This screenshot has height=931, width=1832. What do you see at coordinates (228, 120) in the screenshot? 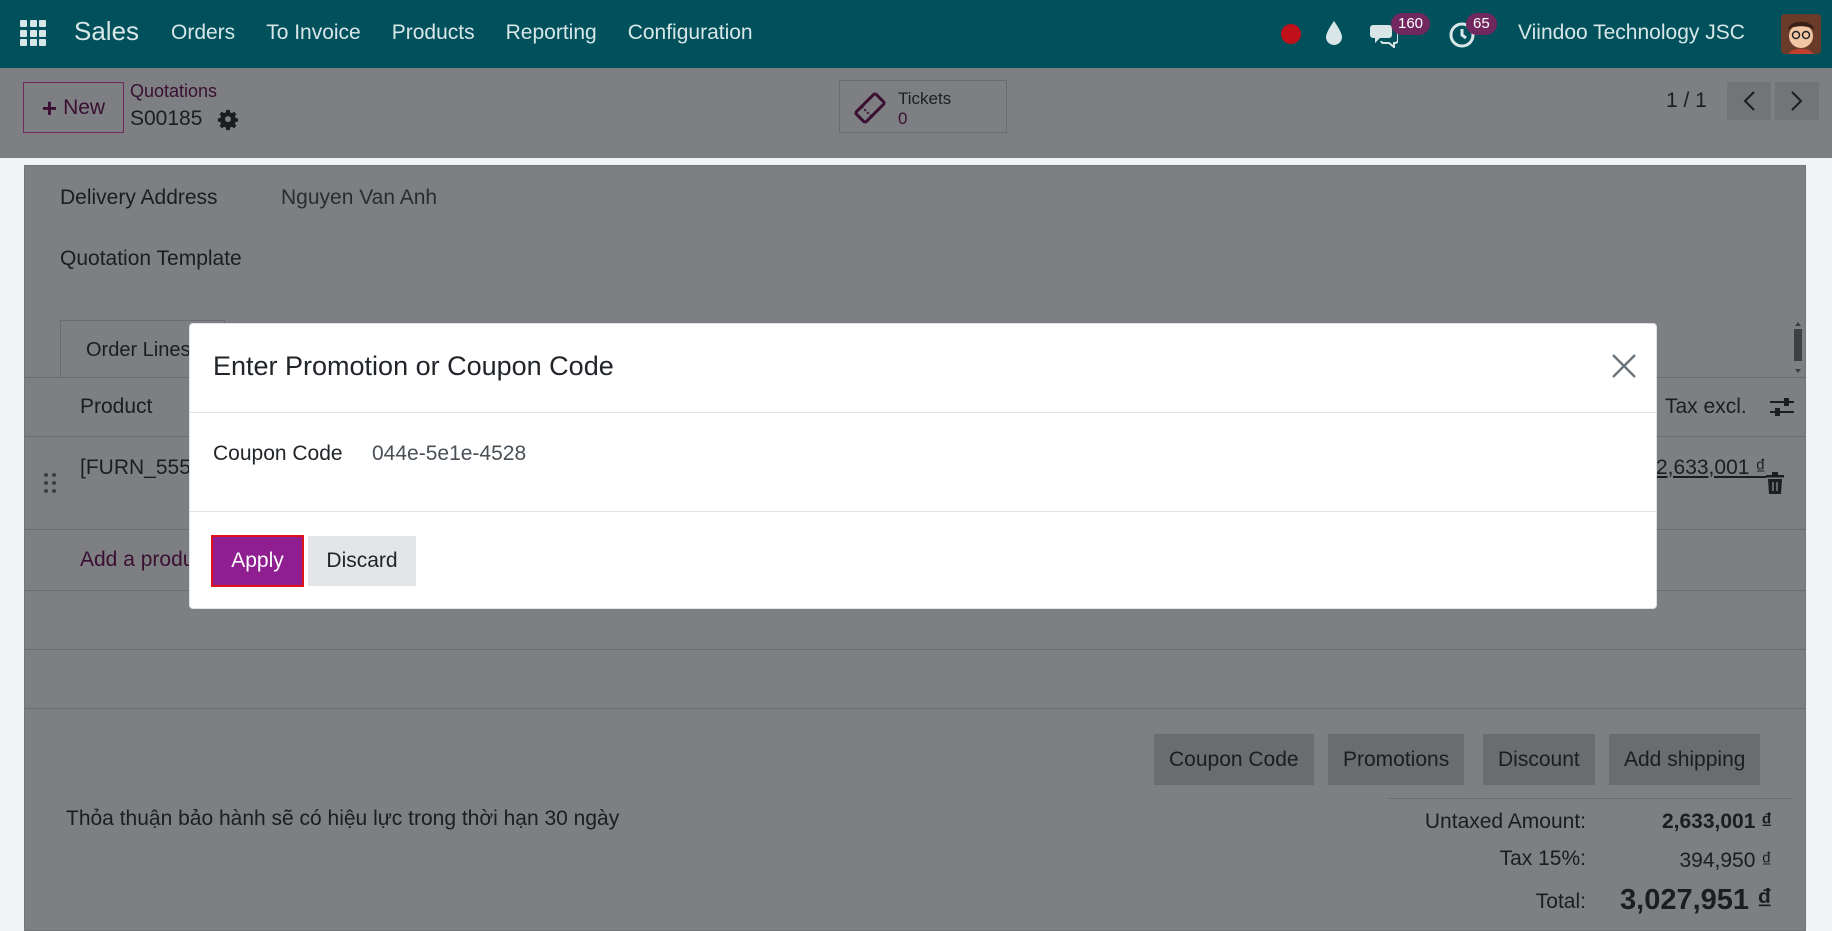
I see `gear-icon` at bounding box center [228, 120].